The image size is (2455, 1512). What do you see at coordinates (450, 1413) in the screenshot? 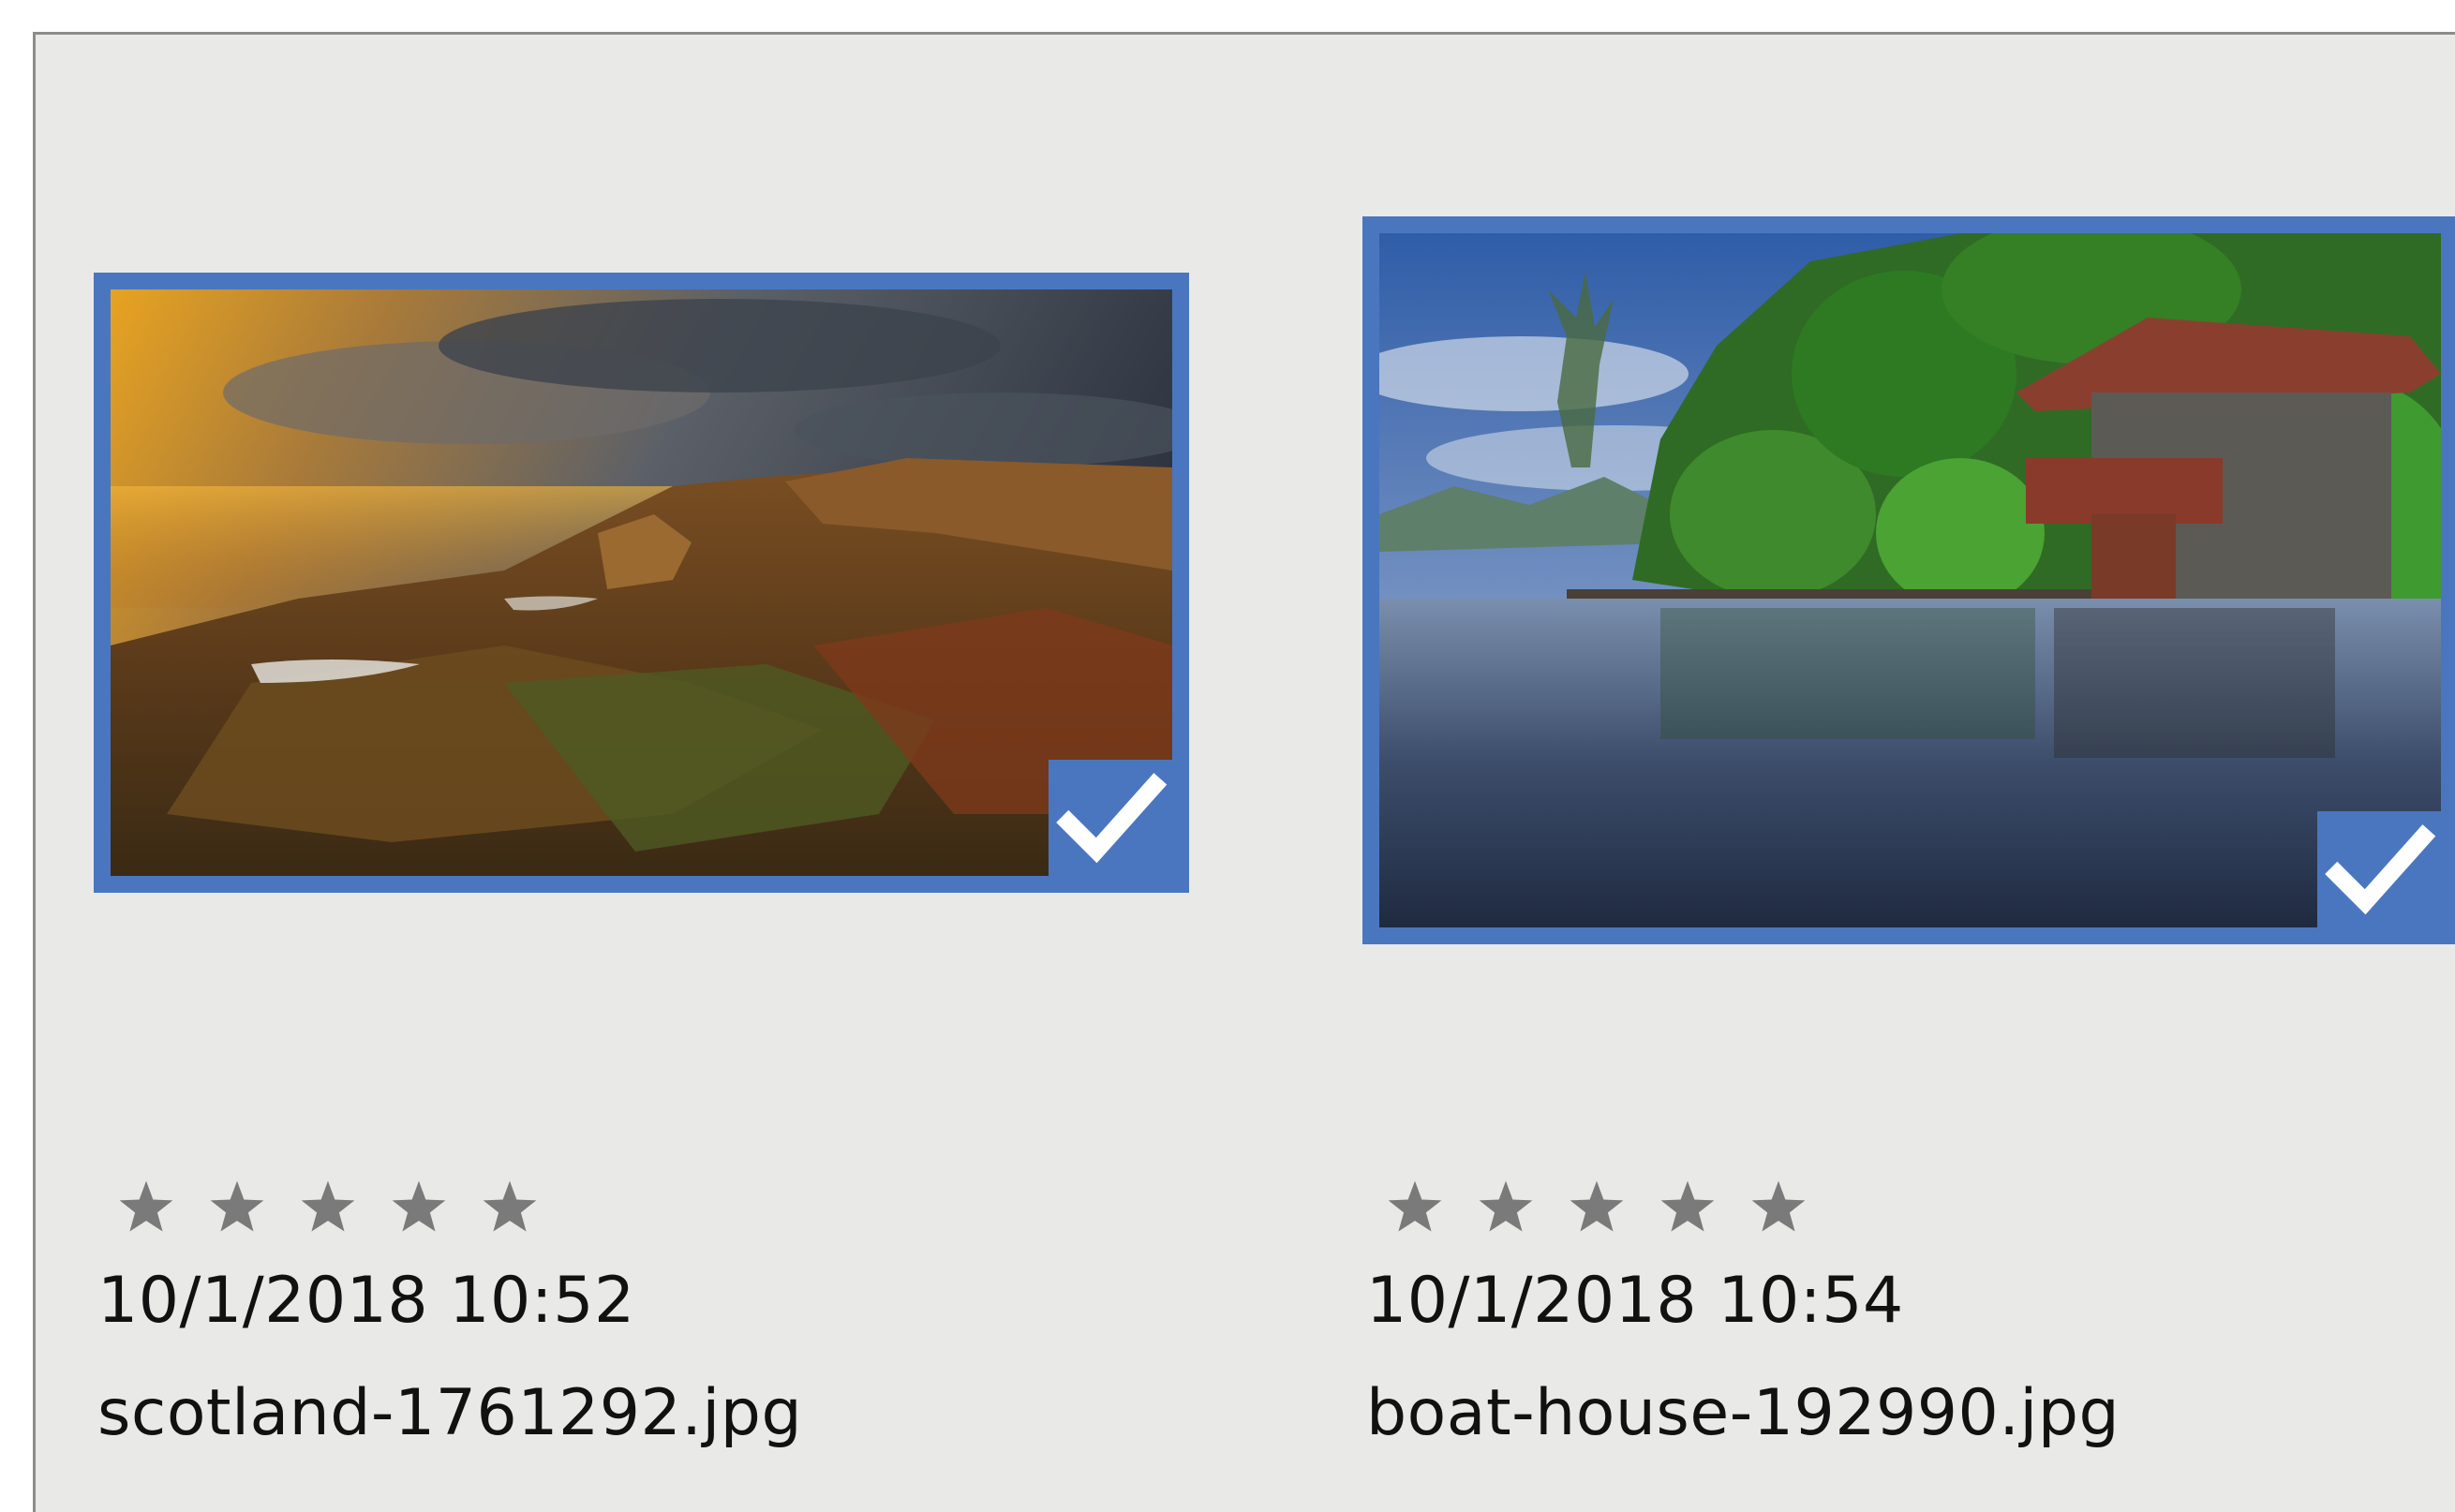
I see `photo-filename: scotland-1761292.jpg` at bounding box center [450, 1413].